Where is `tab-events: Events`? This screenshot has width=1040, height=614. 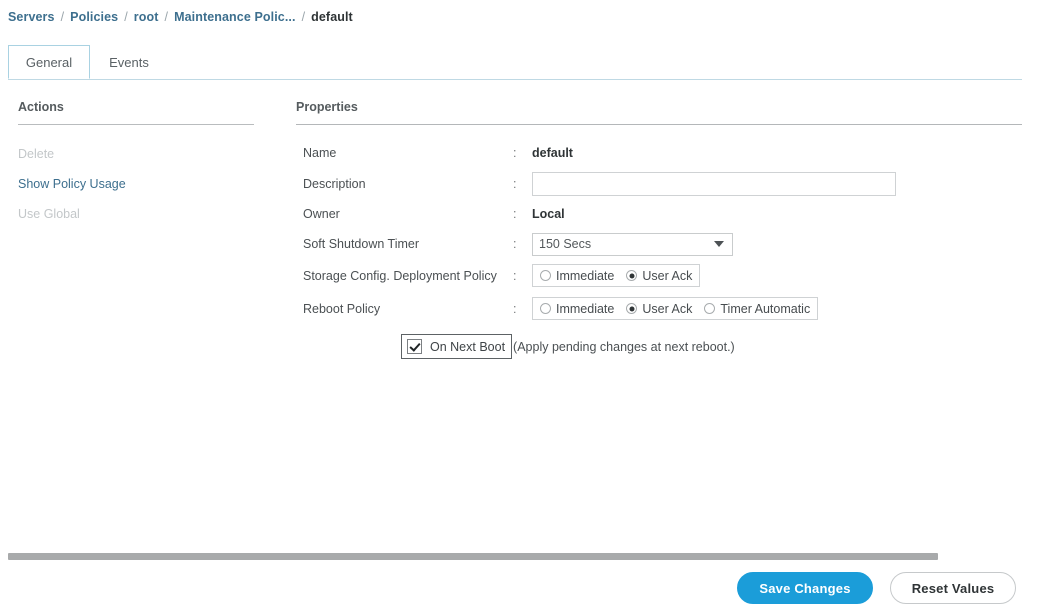
tab-events: Events is located at coordinates (129, 62).